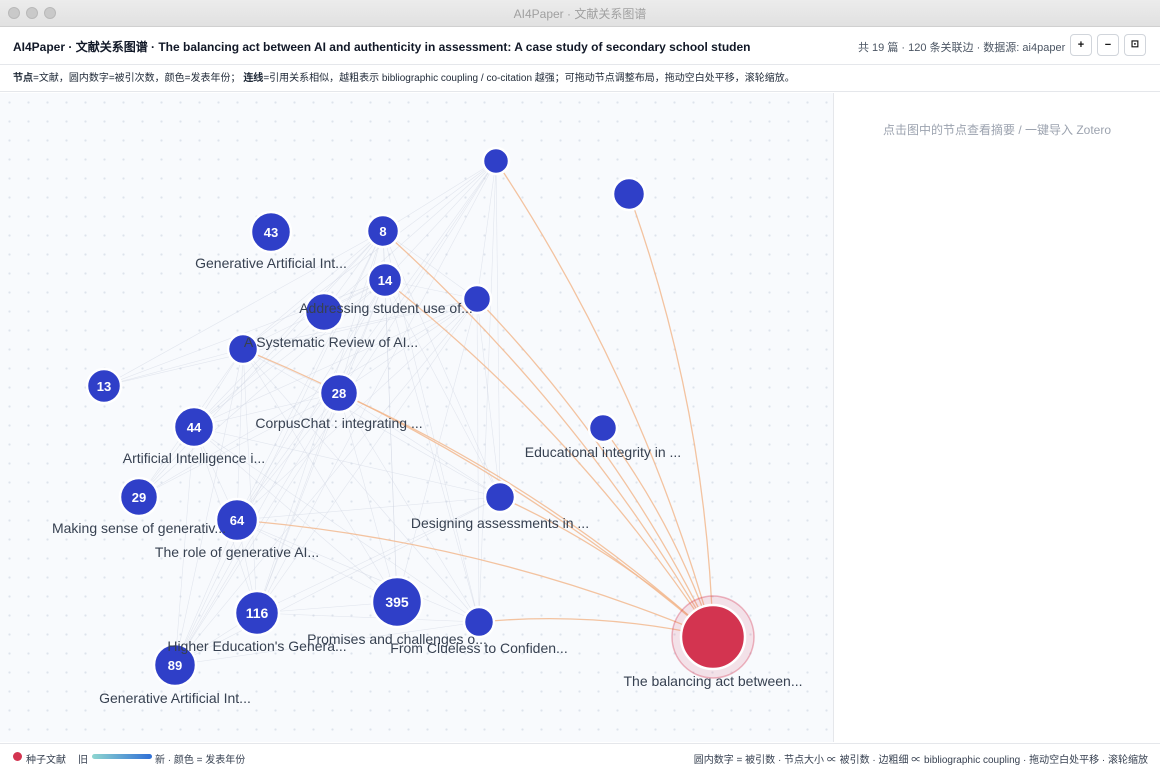  What do you see at coordinates (200, 760) in the screenshot?
I see `year-new-label: 新 · 颜色 = 发表年份` at bounding box center [200, 760].